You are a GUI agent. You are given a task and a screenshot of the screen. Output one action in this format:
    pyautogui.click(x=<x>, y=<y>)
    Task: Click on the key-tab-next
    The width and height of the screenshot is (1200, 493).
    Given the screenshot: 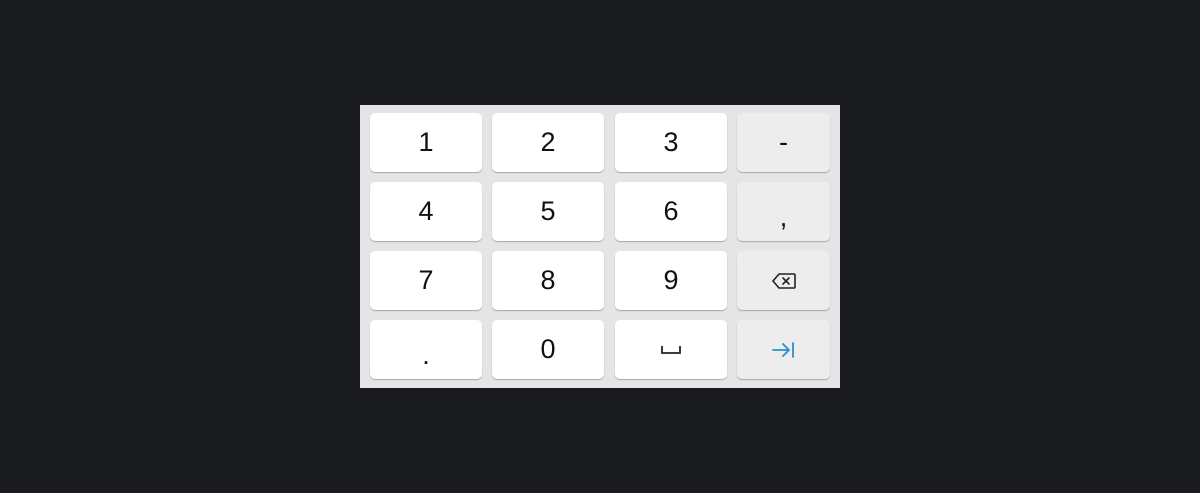 What is the action you would take?
    pyautogui.click(x=783, y=349)
    